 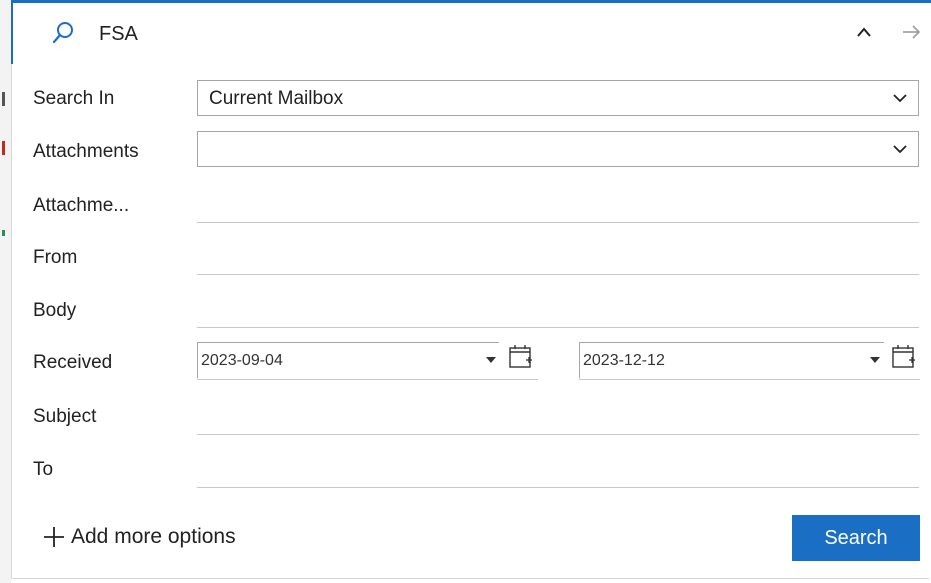 I want to click on attachment-name-field, so click(x=558, y=204).